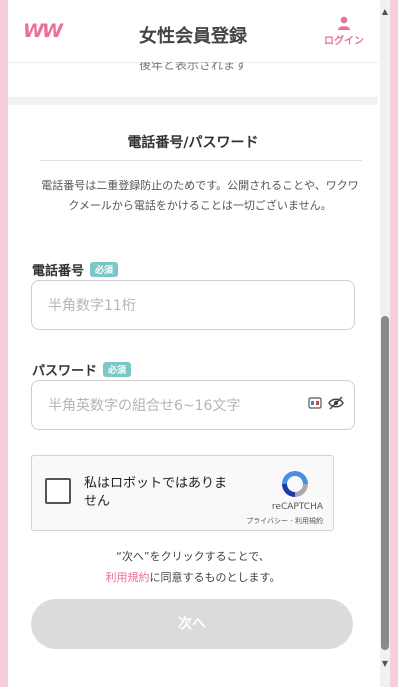 The width and height of the screenshot is (398, 687). I want to click on password-label-row: パスワード 必須, so click(82, 369).